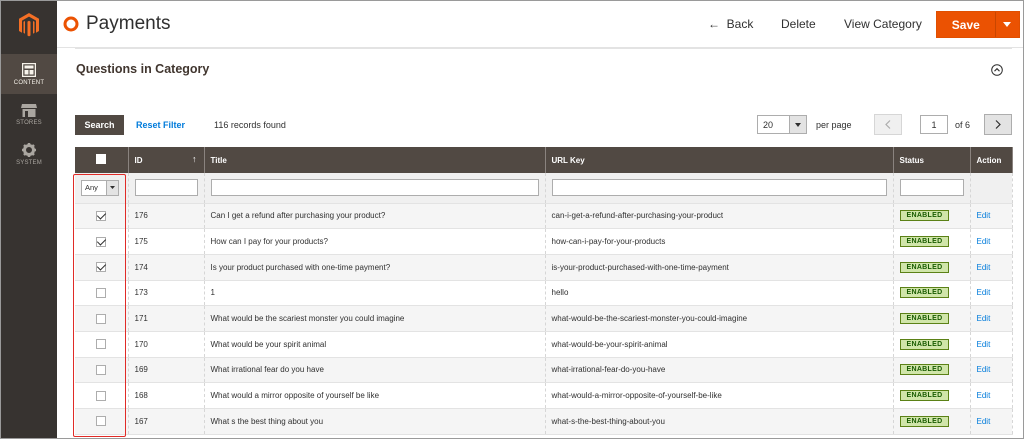 The image size is (1024, 439). Describe the element at coordinates (797, 124) in the screenshot. I see `per-page-caret-icon` at that location.